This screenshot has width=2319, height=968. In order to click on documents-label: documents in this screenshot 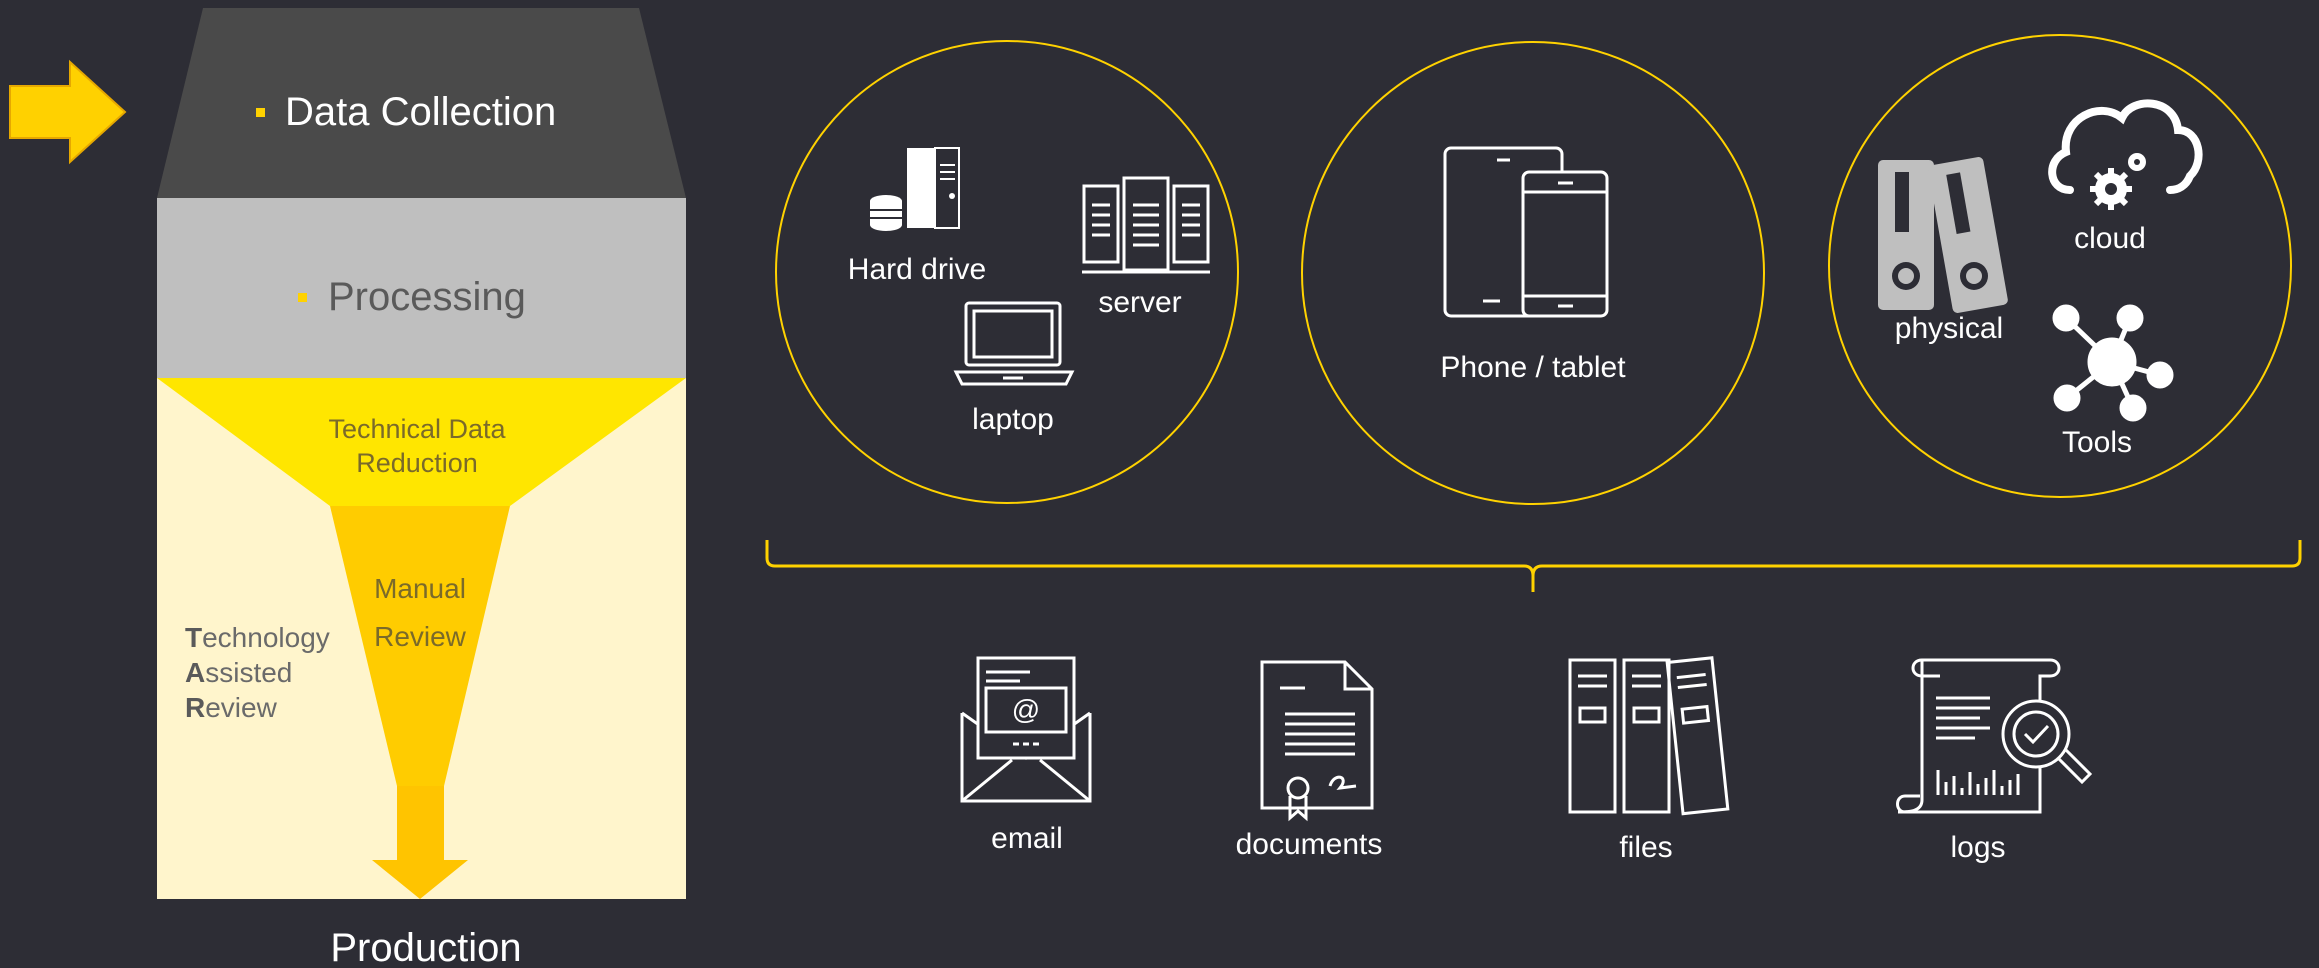, I will do `click(1309, 844)`.